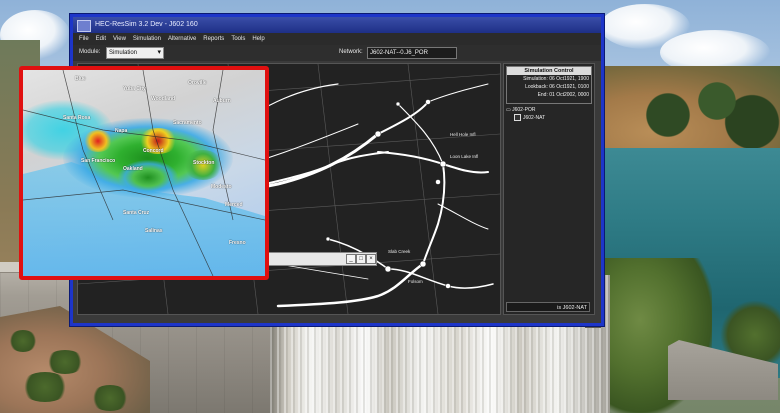  What do you see at coordinates (136, 213) in the screenshot?
I see `radar-city-label: Santa Cruz` at bounding box center [136, 213].